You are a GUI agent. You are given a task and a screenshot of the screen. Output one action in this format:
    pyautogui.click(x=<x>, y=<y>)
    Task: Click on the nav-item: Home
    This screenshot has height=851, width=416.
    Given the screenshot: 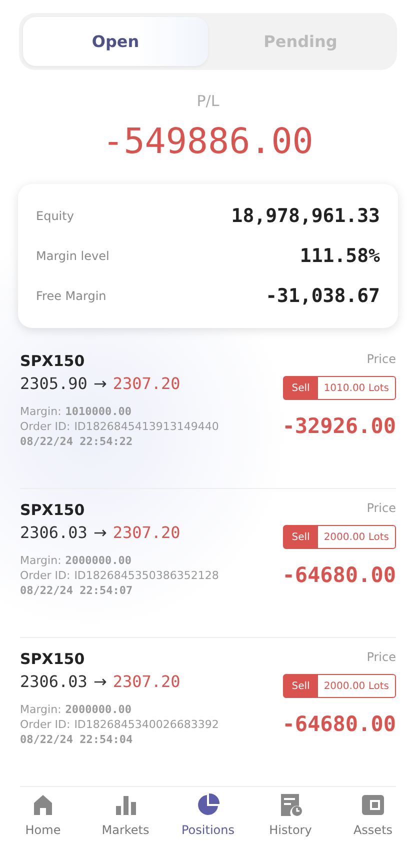 What is the action you would take?
    pyautogui.click(x=43, y=820)
    